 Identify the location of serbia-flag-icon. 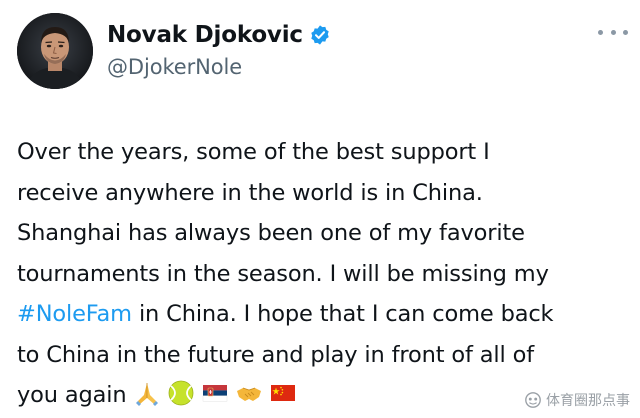
(215, 393).